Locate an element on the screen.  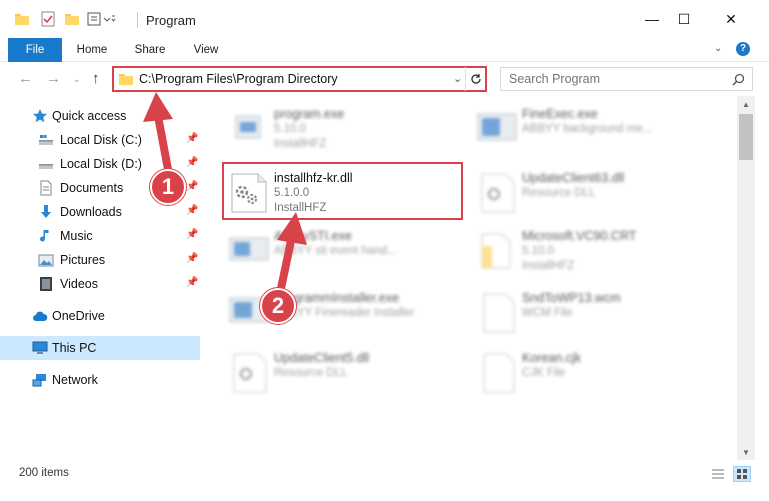
arrow-1-head is located at coordinates (158, 107).